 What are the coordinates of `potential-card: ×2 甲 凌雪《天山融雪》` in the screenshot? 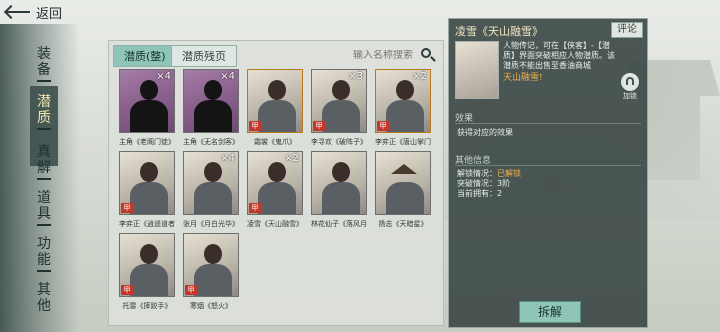 It's located at (275, 190).